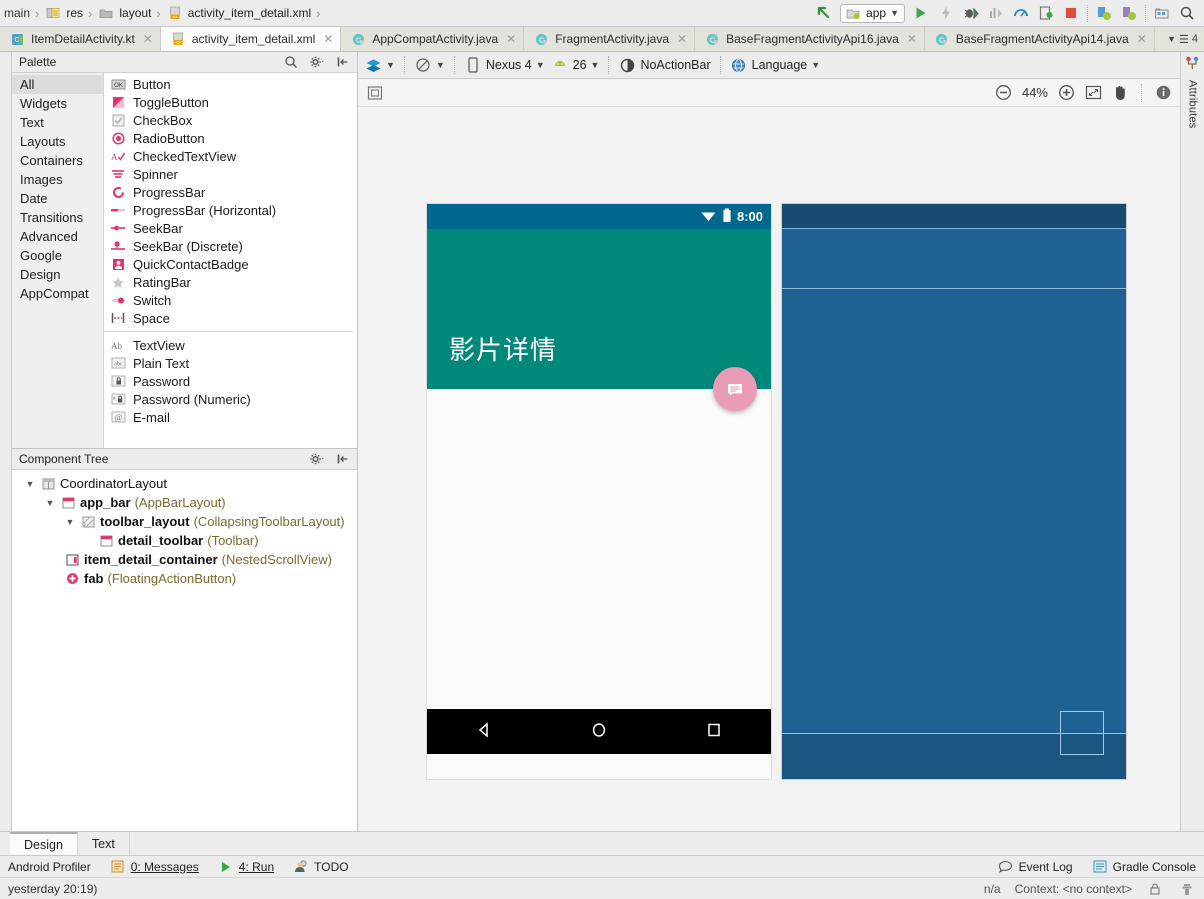  What do you see at coordinates (599, 549) in the screenshot?
I see `preview-scroll-content` at bounding box center [599, 549].